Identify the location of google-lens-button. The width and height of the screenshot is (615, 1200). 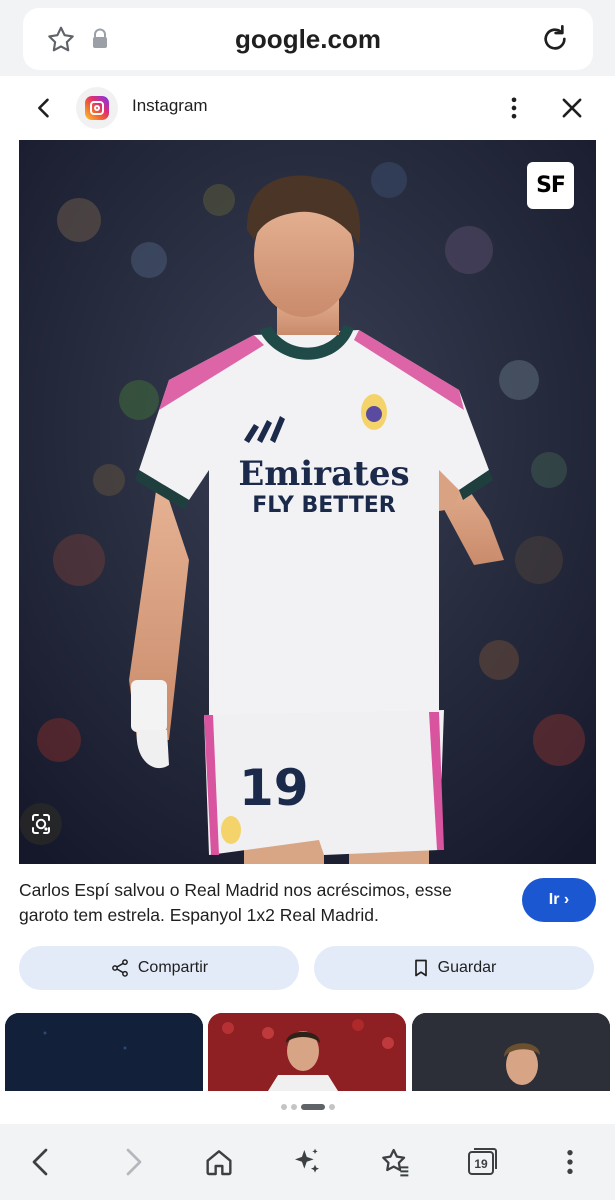
(41, 824).